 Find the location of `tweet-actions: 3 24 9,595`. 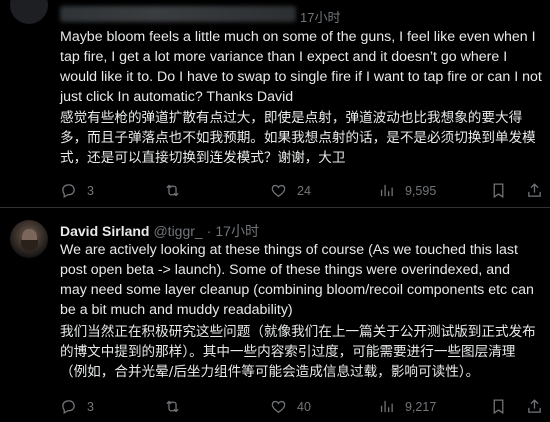

tweet-actions: 3 24 9,595 is located at coordinates (304, 192).